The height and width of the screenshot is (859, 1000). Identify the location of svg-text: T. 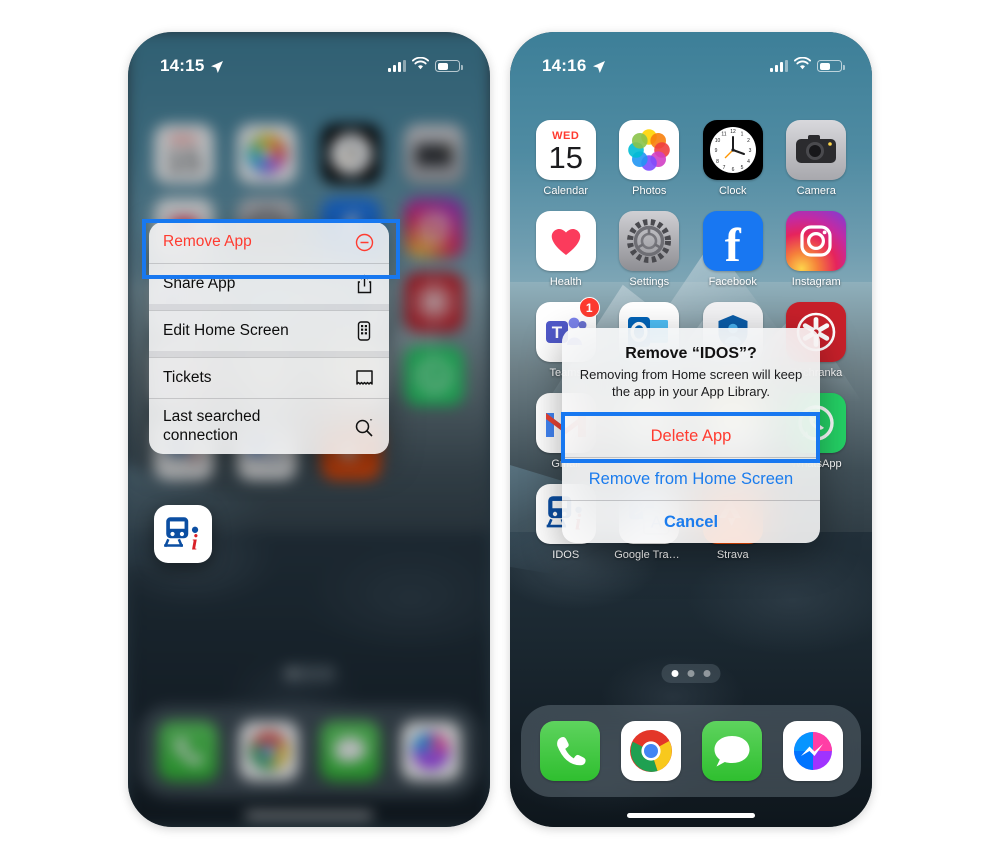
(557, 332).